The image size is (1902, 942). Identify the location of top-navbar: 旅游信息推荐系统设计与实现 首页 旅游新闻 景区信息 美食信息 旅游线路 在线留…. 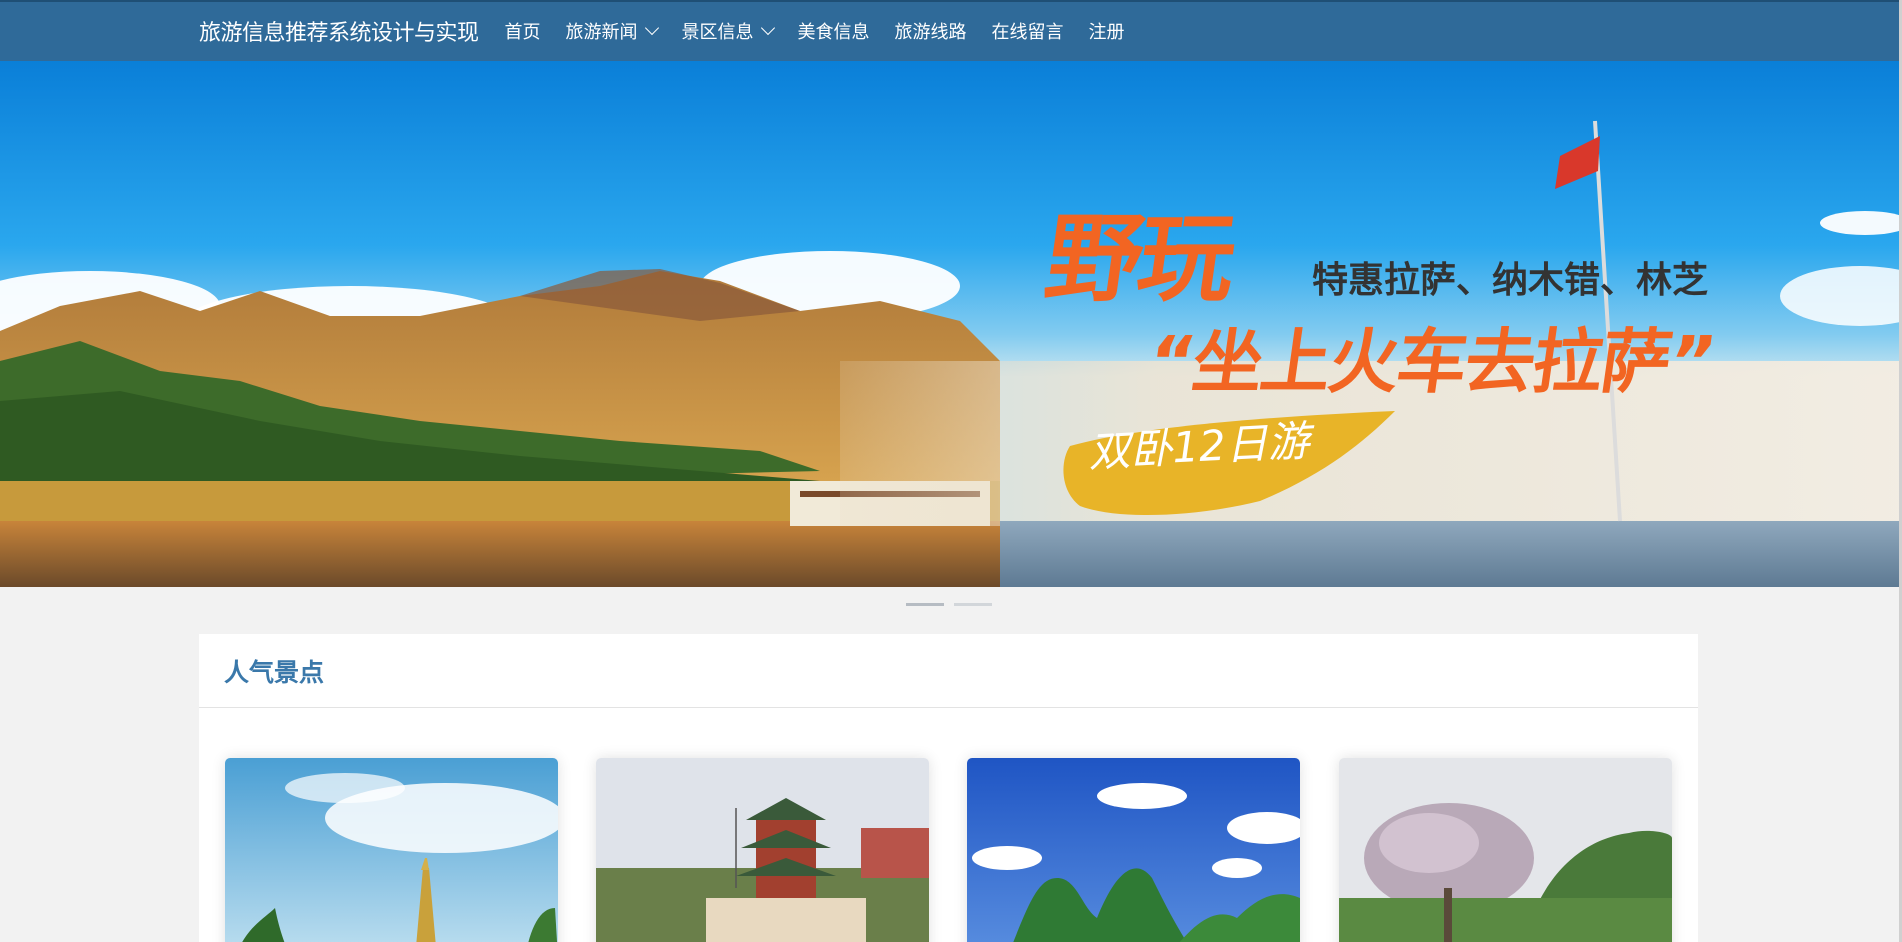
(951, 30).